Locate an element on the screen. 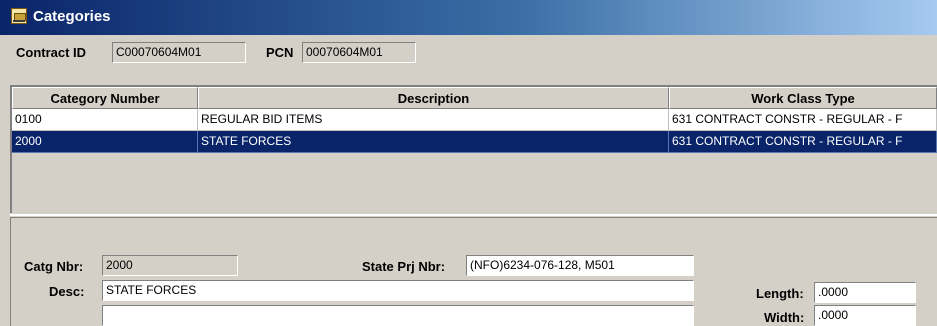 This screenshot has height=326, width=937. window-titlebar: Categories is located at coordinates (468, 17).